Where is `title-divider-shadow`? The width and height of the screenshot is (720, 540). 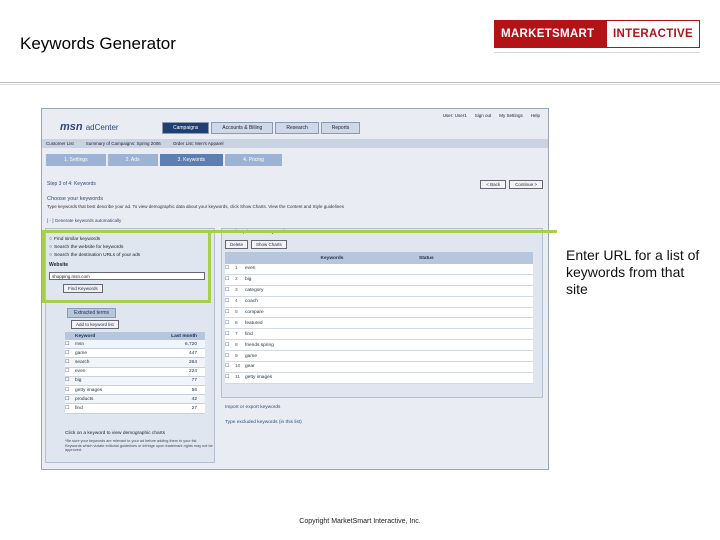
title-divider-shadow is located at coordinates (360, 84).